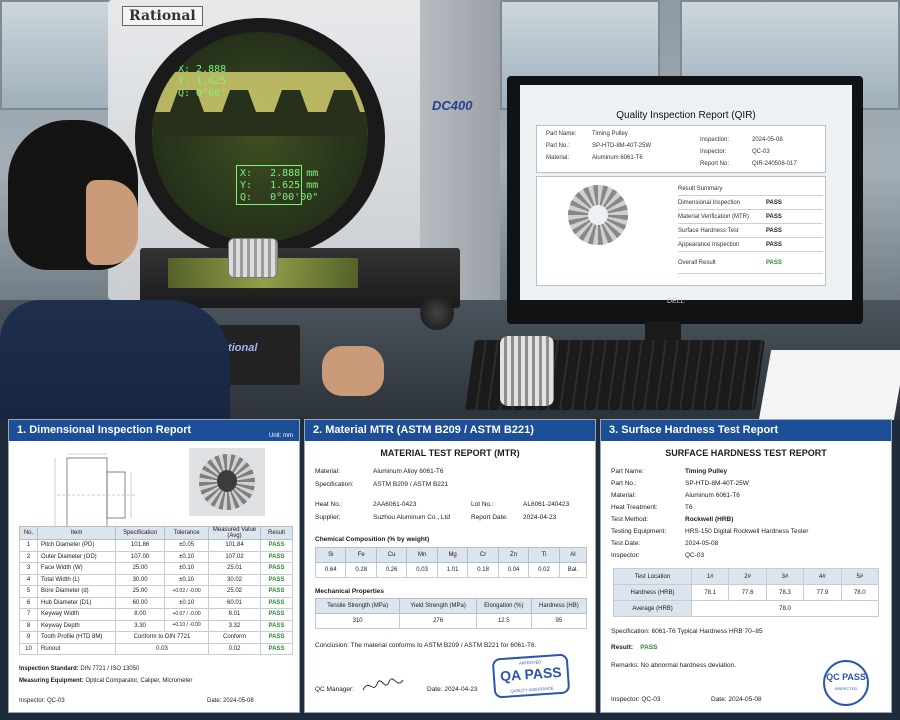 This screenshot has height=720, width=900. Describe the element at coordinates (715, 164) in the screenshot. I see `qir-key: Report No:` at that location.